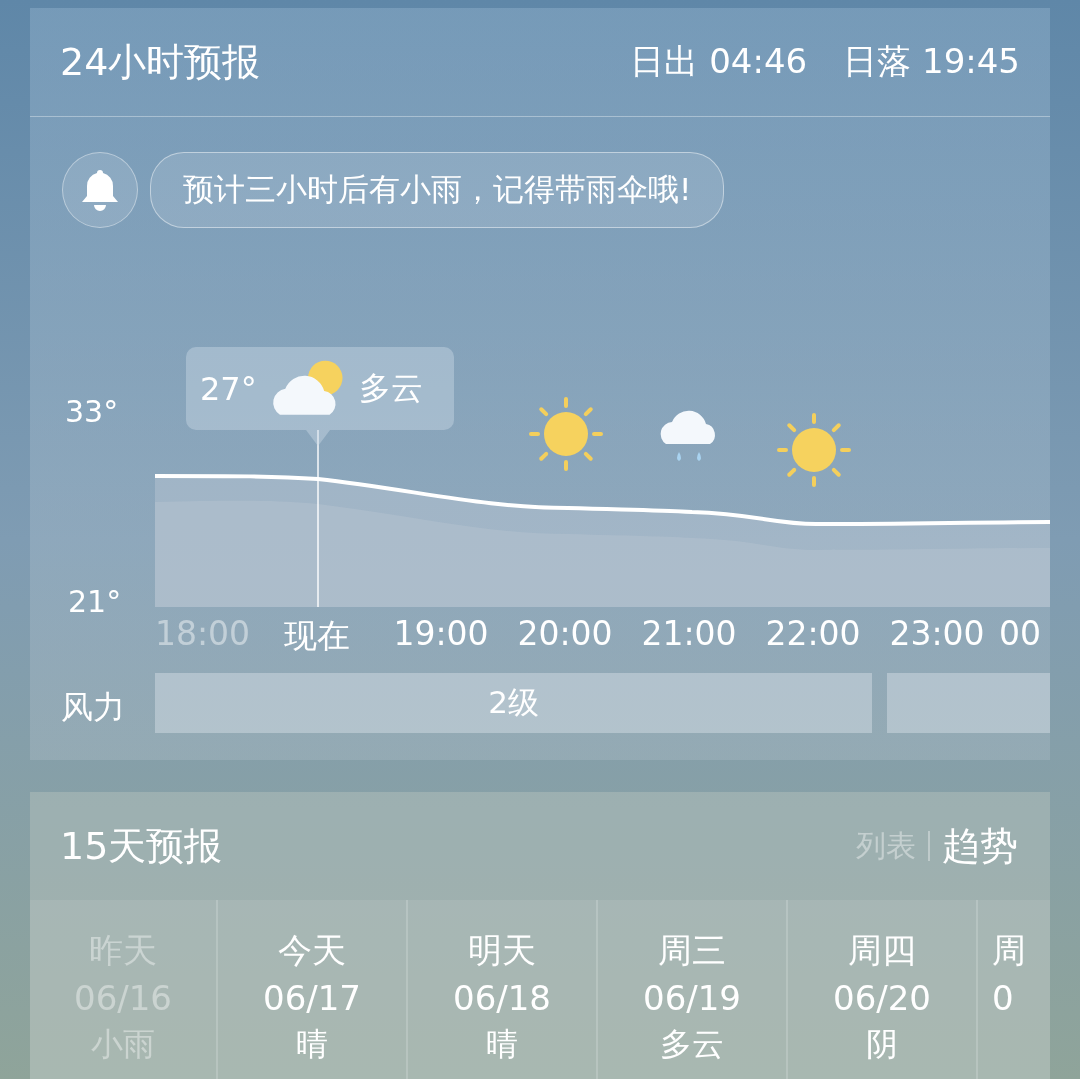 This screenshot has width=1080, height=1079. I want to click on bell-icon, so click(100, 190).